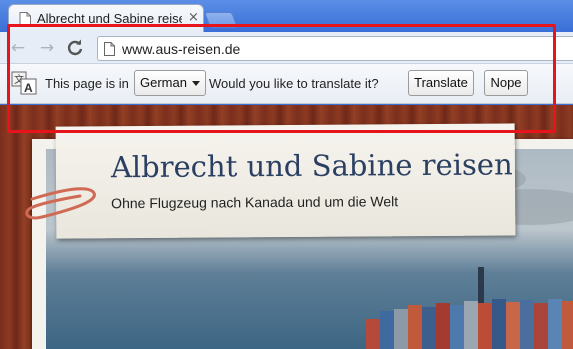 This screenshot has width=573, height=349. I want to click on infobar-question-text: Would you like to translate it?, so click(294, 83).